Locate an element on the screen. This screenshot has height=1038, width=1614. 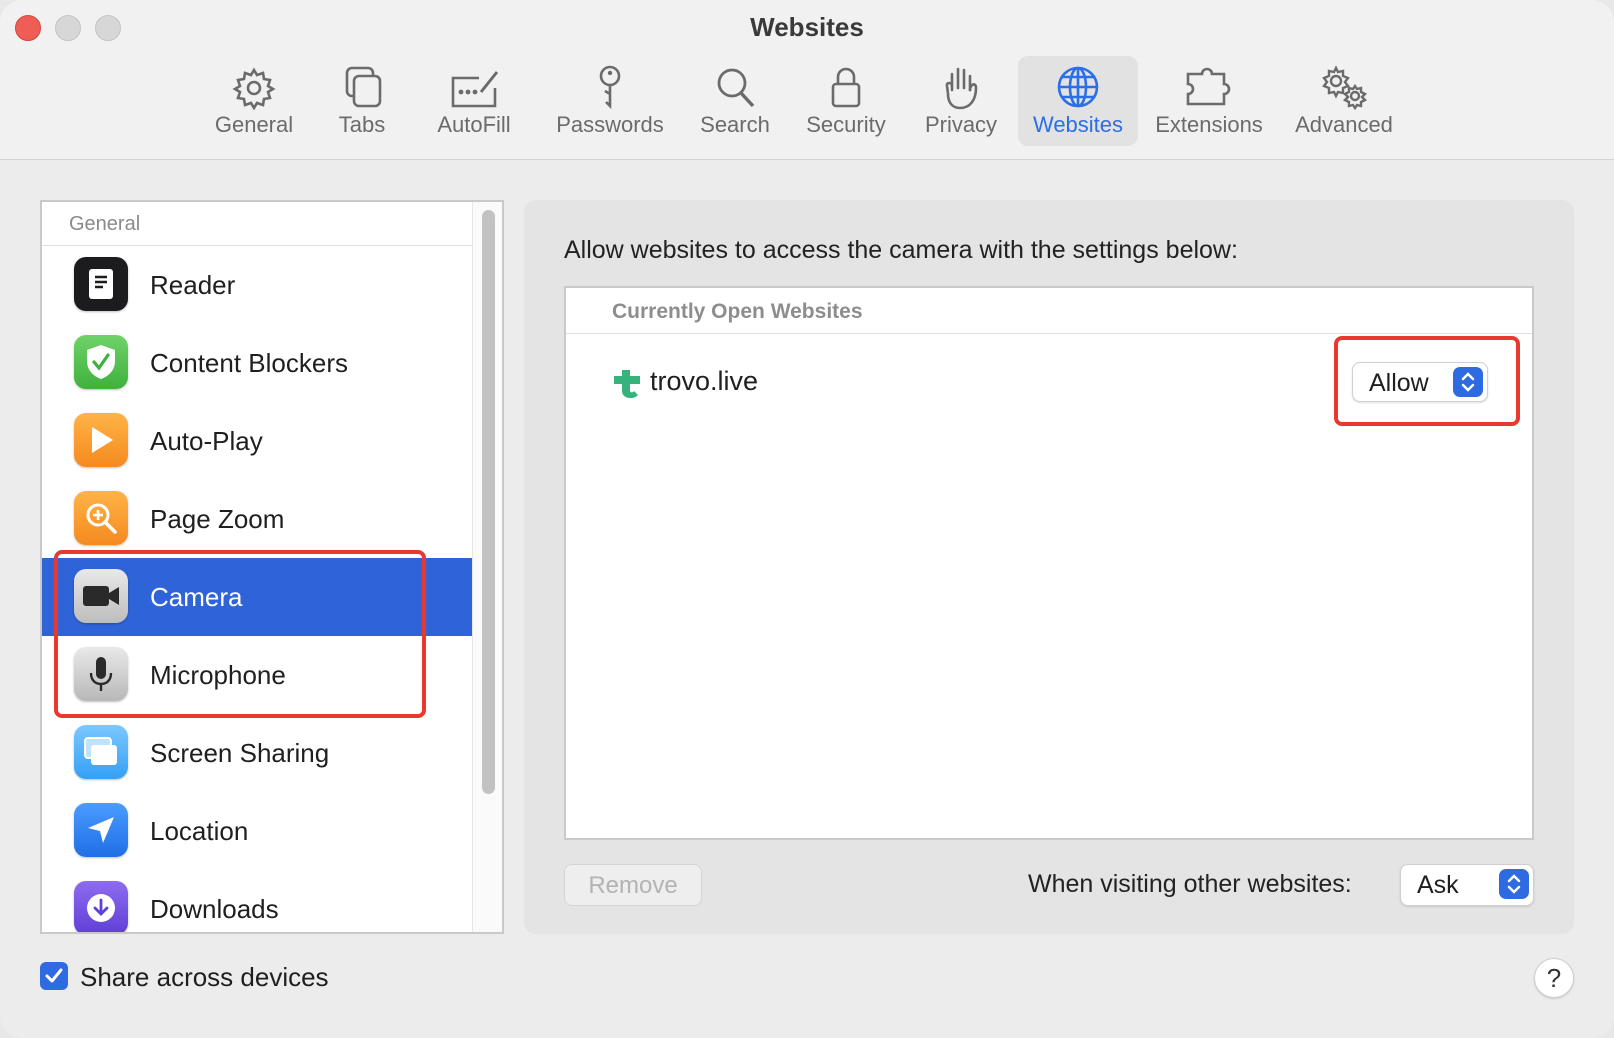
toolbar-advanced: Advanced is located at coordinates (1344, 101).